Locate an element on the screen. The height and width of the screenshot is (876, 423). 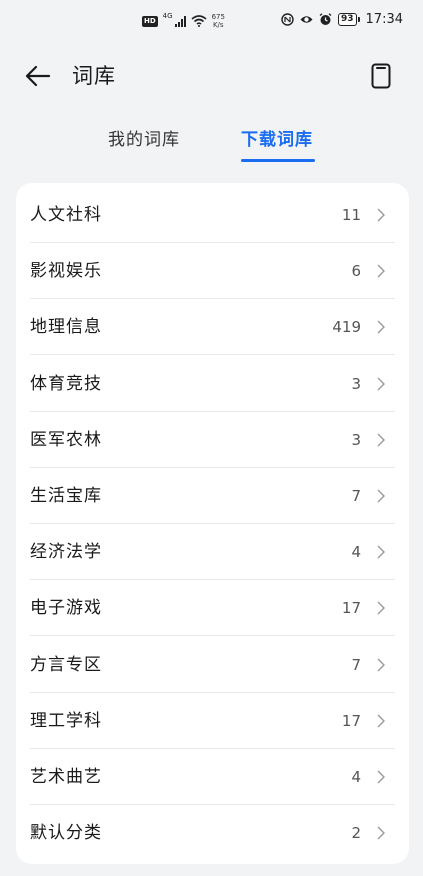
category-label: 生活宝库 is located at coordinates (66, 496).